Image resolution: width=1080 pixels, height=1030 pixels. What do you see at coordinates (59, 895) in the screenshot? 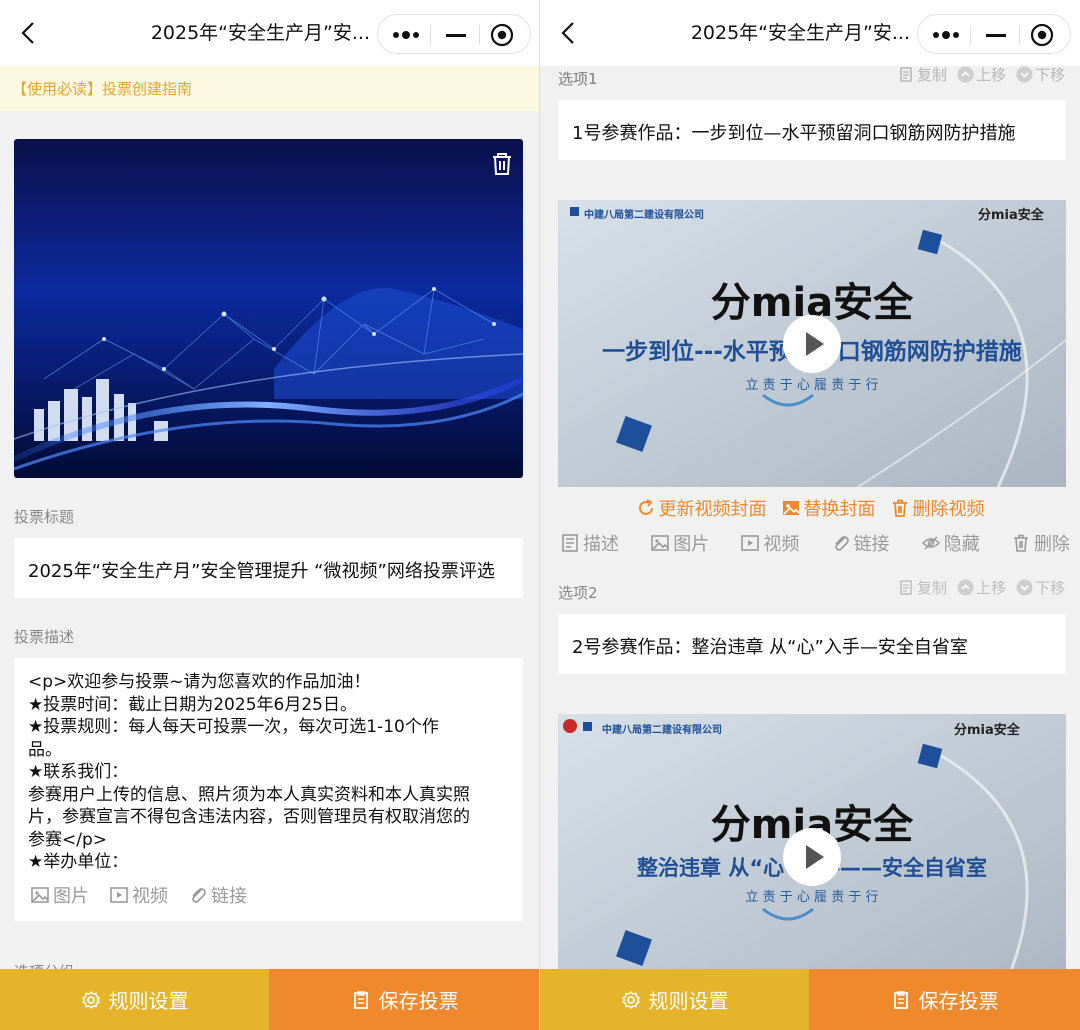
I see `insert-image-button: 图片` at bounding box center [59, 895].